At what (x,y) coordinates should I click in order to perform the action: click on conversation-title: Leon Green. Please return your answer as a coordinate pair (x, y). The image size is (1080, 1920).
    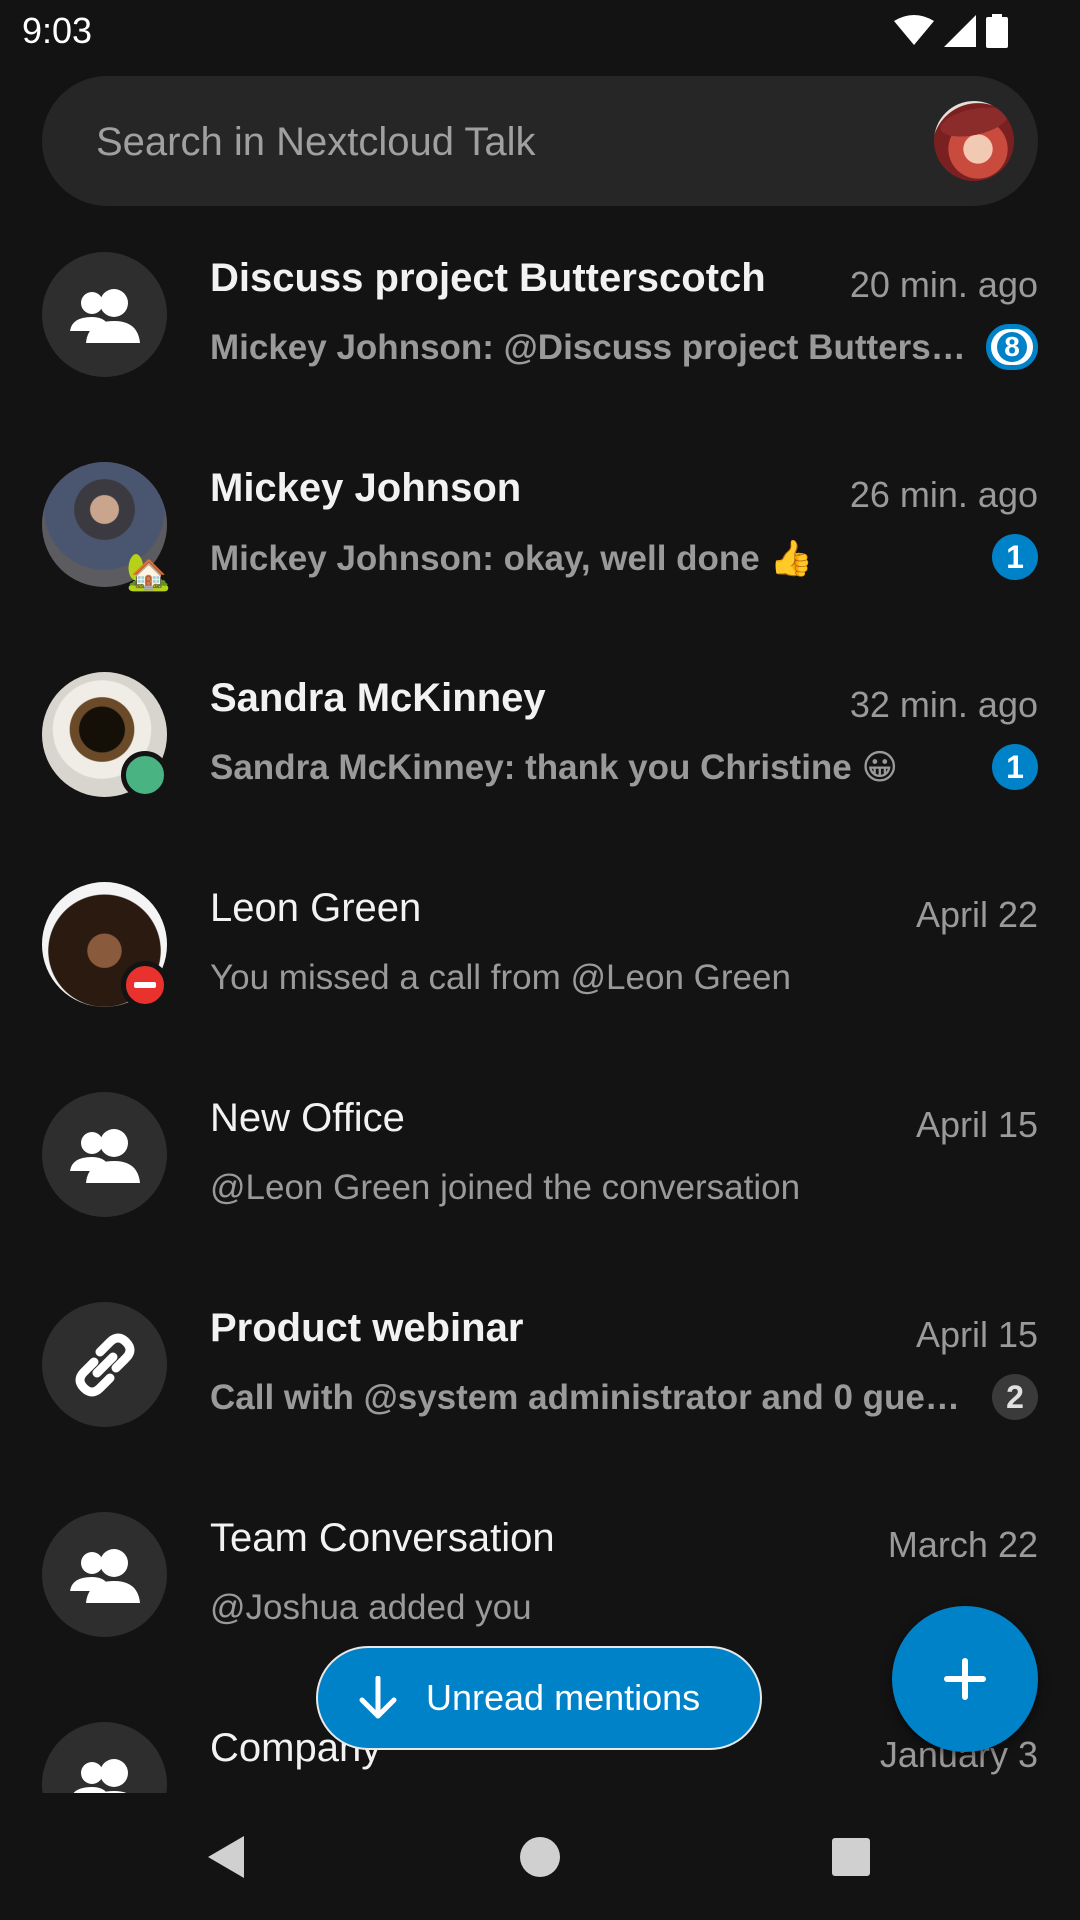
    Looking at the image, I should click on (316, 908).